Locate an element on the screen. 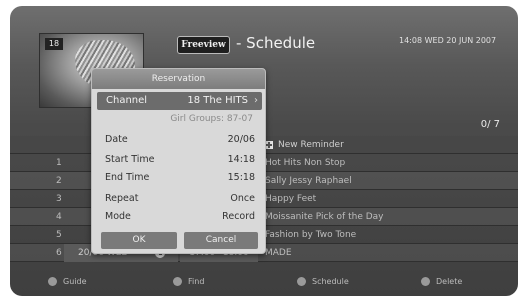 This screenshot has width=526, height=302. clock-display: 14:08 WED 20 JUN 2007 is located at coordinates (448, 40).